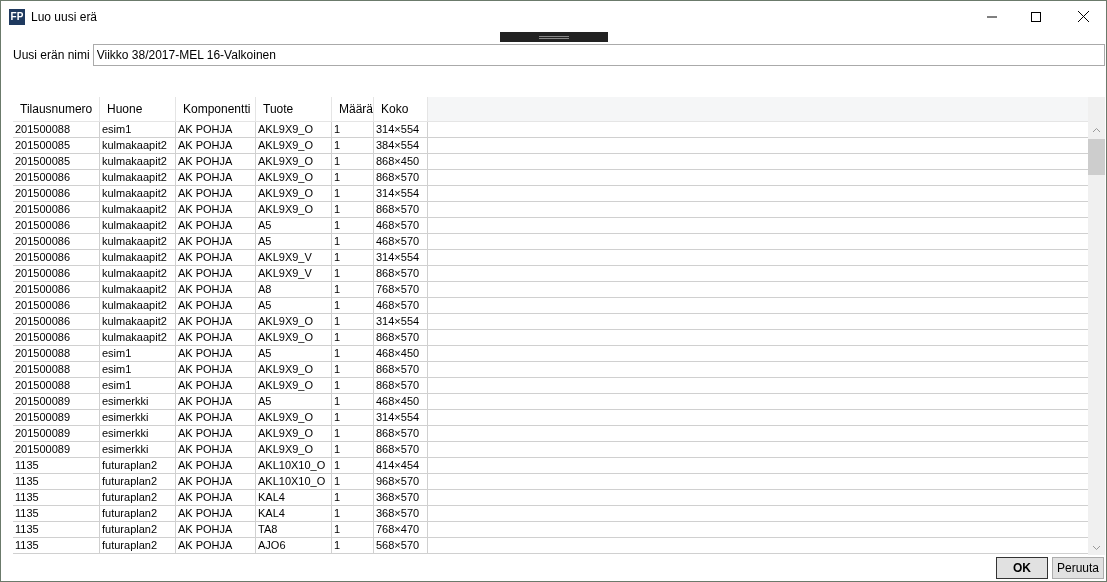  What do you see at coordinates (294, 545) in the screenshot?
I see `table-cell: AJO6` at bounding box center [294, 545].